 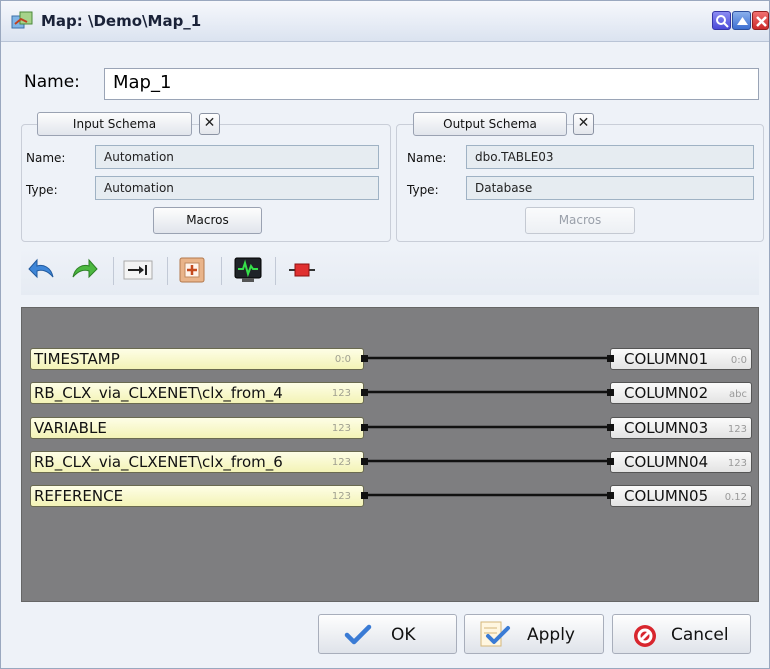 I want to click on target-column-node: COLUMN03 123, so click(x=679, y=428).